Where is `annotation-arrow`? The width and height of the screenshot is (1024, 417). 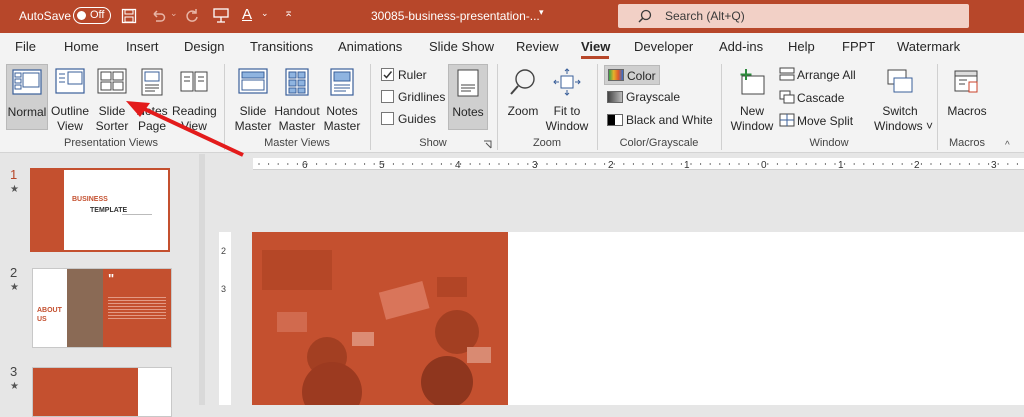 annotation-arrow is located at coordinates (185, 129).